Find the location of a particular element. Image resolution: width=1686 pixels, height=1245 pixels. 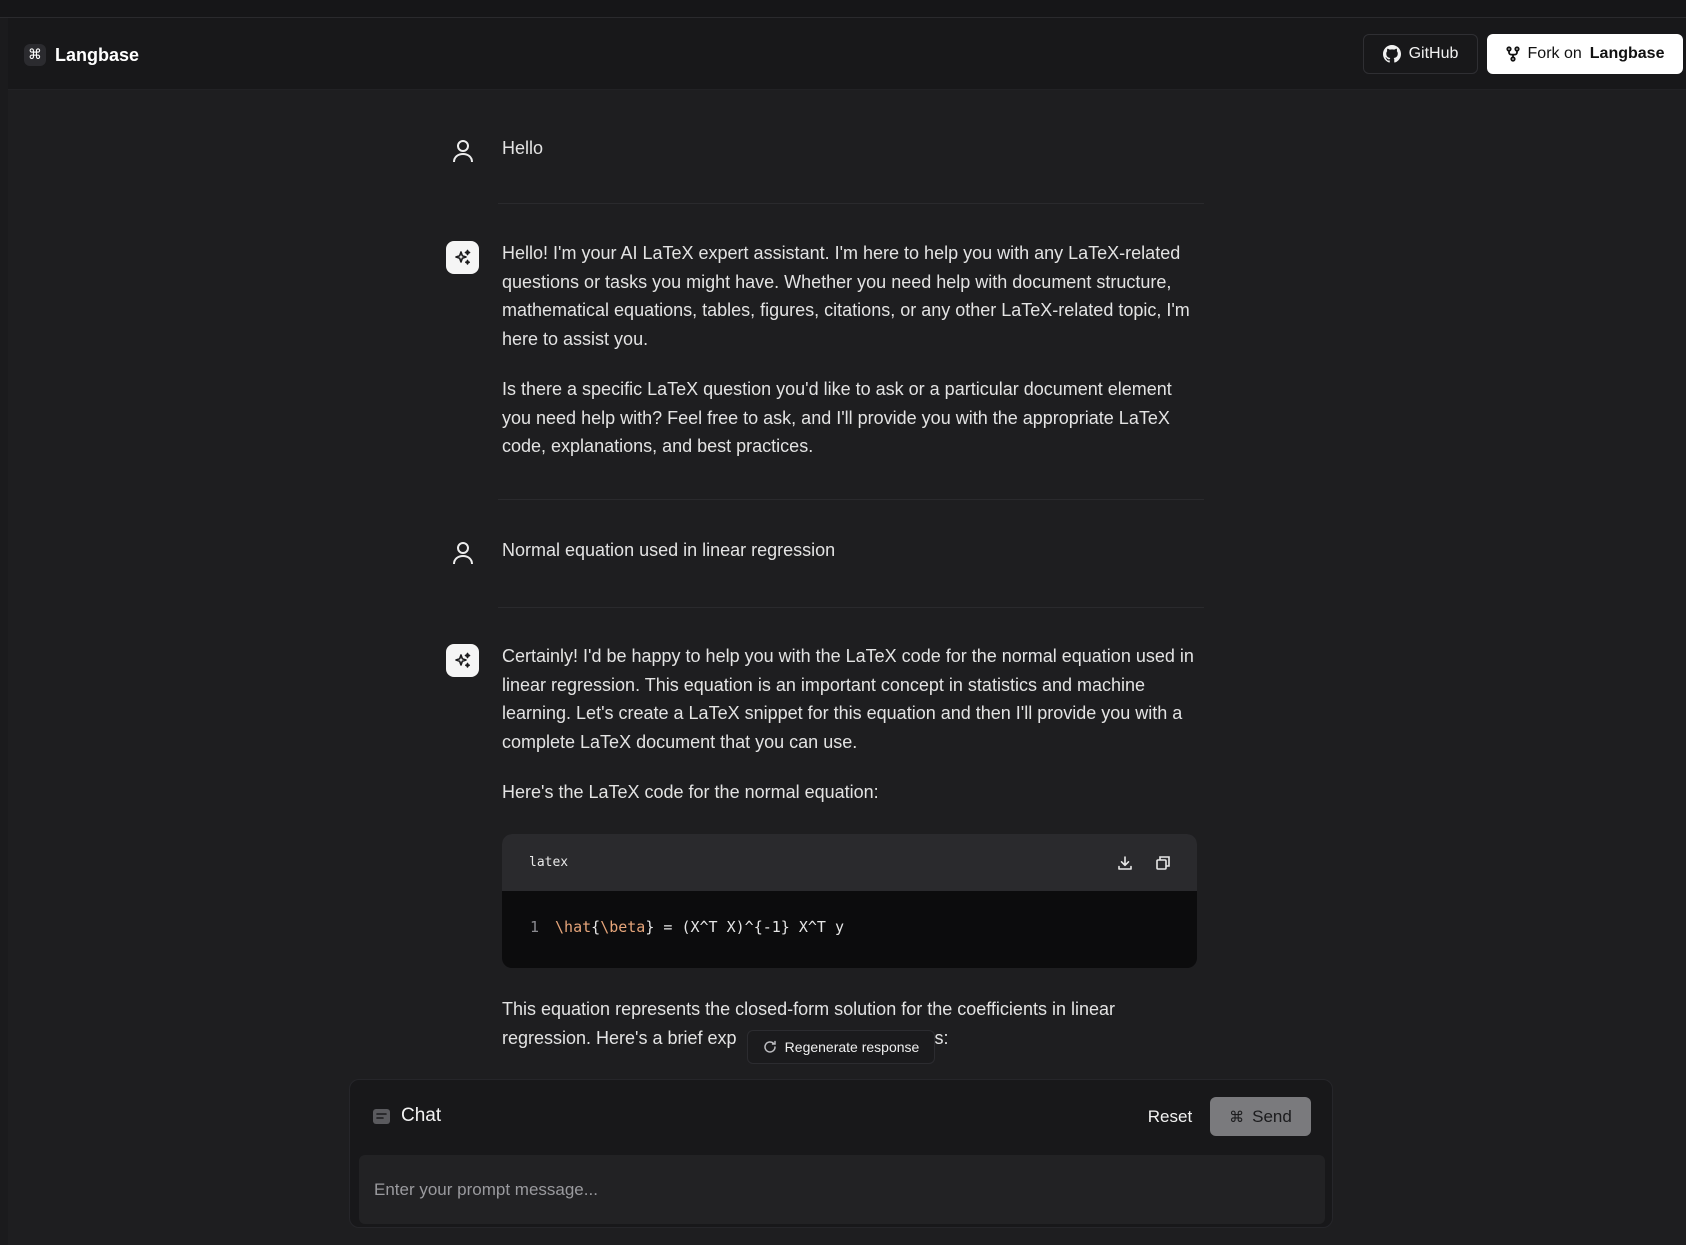

composer-title-label: Chat is located at coordinates (421, 1115).